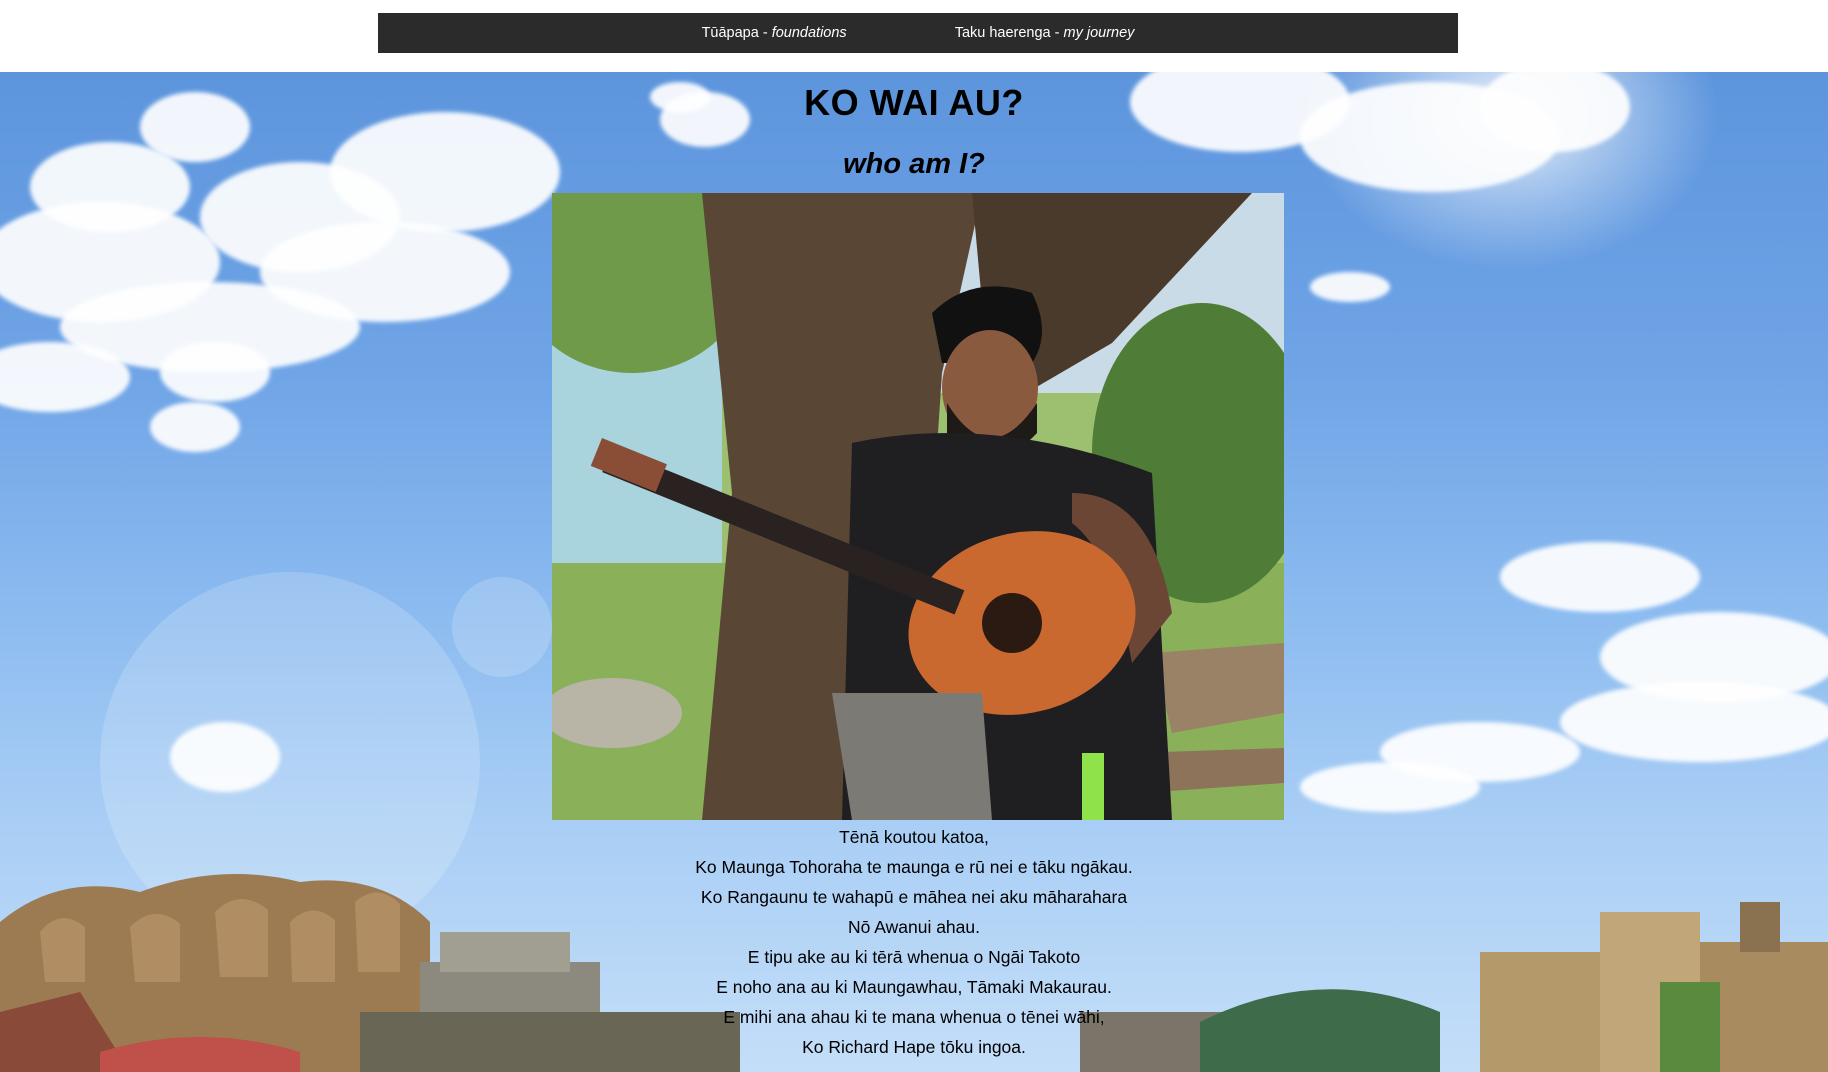 This screenshot has width=1828, height=1072. Describe the element at coordinates (1099, 33) in the screenshot. I see `nav-link-my-journey-sub: my journey` at that location.